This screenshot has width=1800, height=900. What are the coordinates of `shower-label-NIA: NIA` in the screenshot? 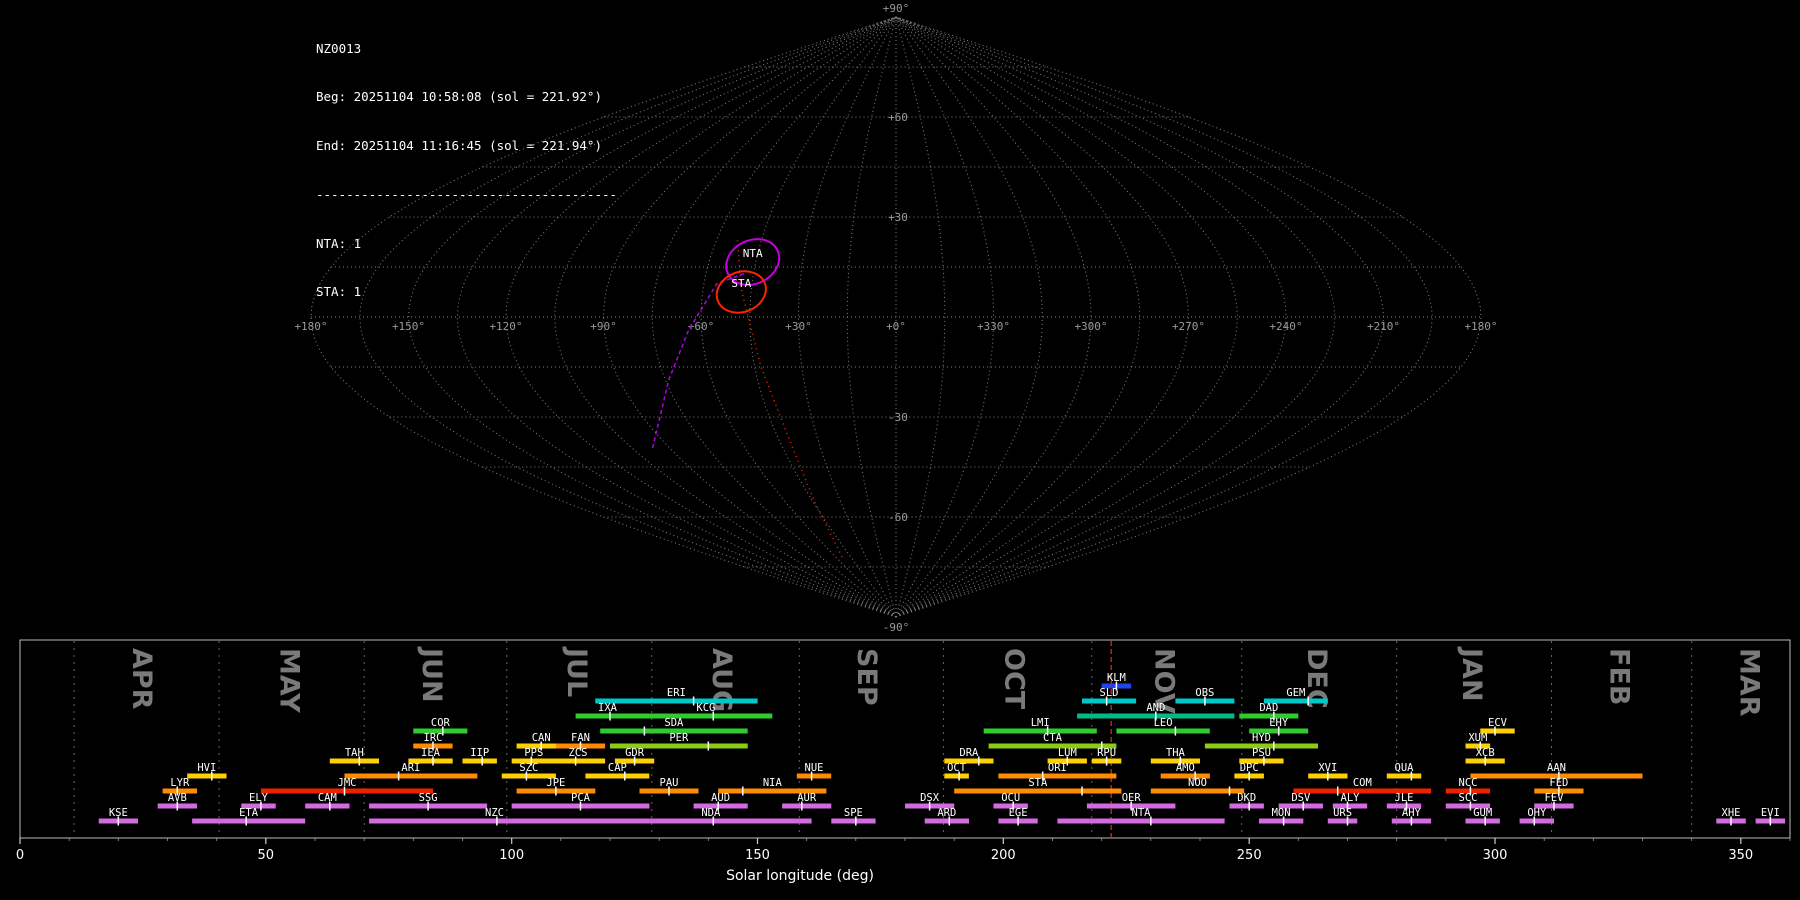 It's located at (773, 783).